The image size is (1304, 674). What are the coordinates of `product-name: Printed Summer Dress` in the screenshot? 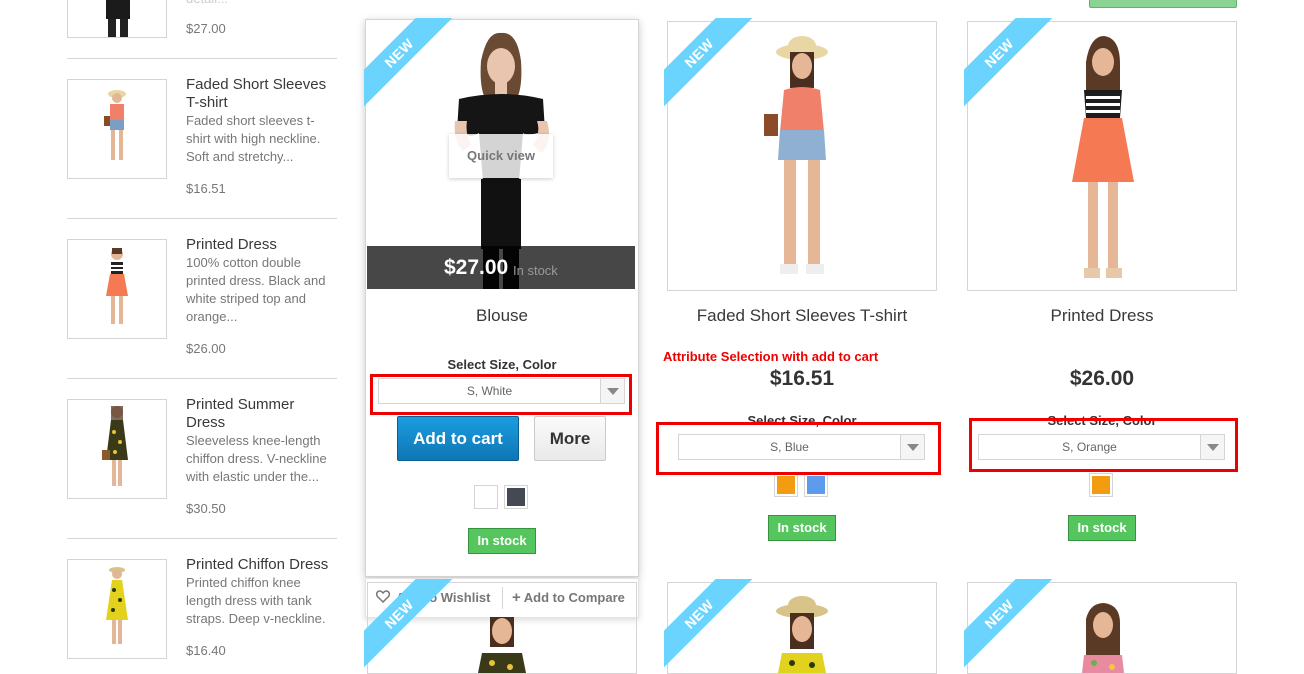 It's located at (261, 414).